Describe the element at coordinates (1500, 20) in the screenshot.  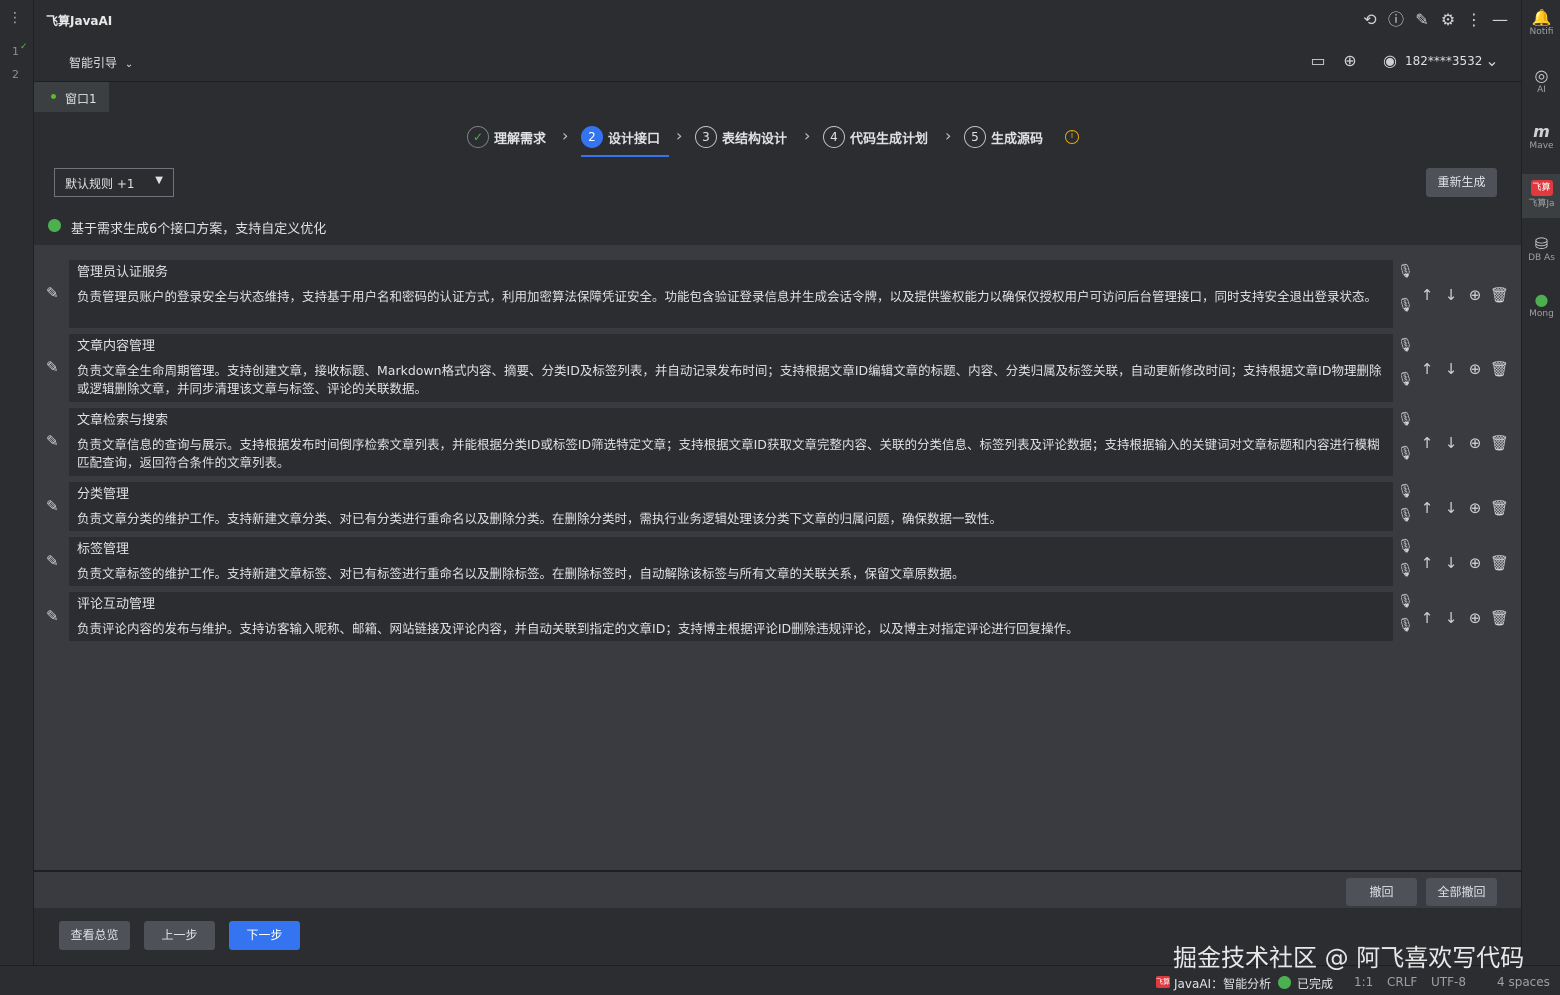
I see `minimize-icon: —` at that location.